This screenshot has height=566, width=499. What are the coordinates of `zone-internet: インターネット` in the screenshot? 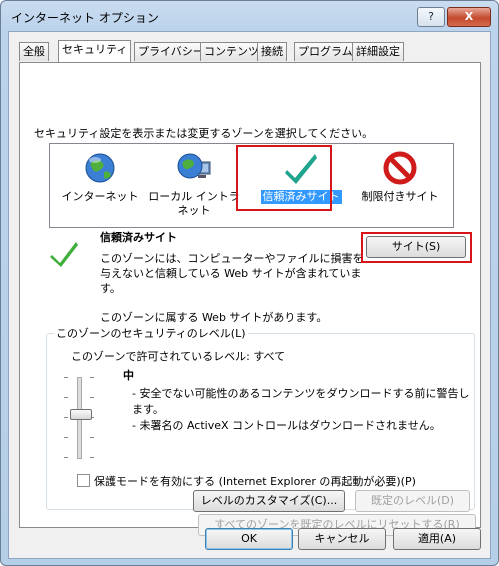 It's located at (100, 176).